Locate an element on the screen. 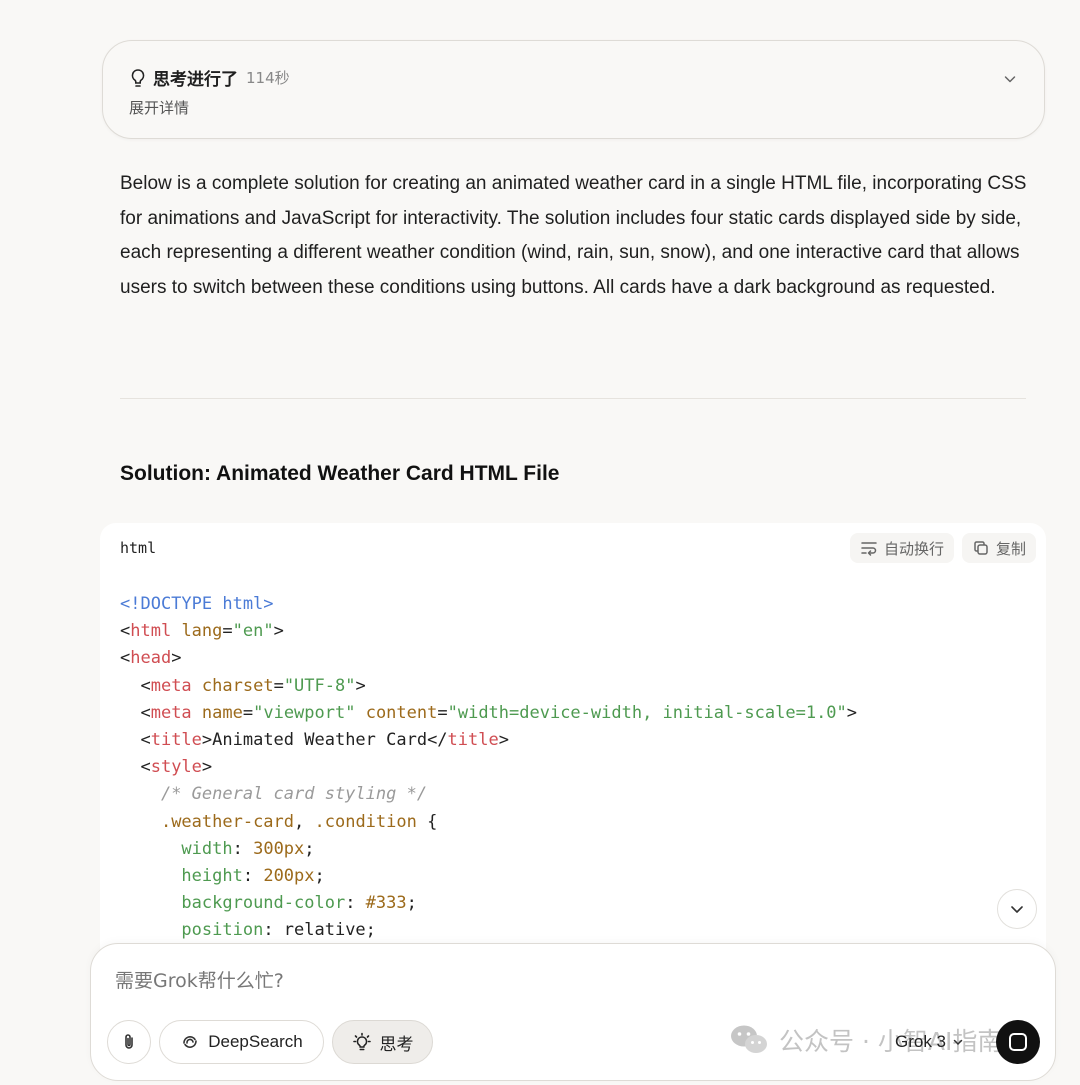 This screenshot has height=1085, width=1080. code-token: "UTF-8" is located at coordinates (319, 685).